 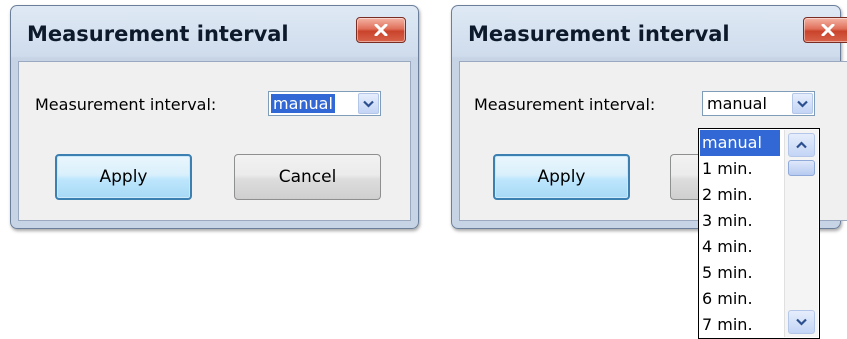 What do you see at coordinates (740, 143) in the screenshot?
I see `dropdown-option: manual` at bounding box center [740, 143].